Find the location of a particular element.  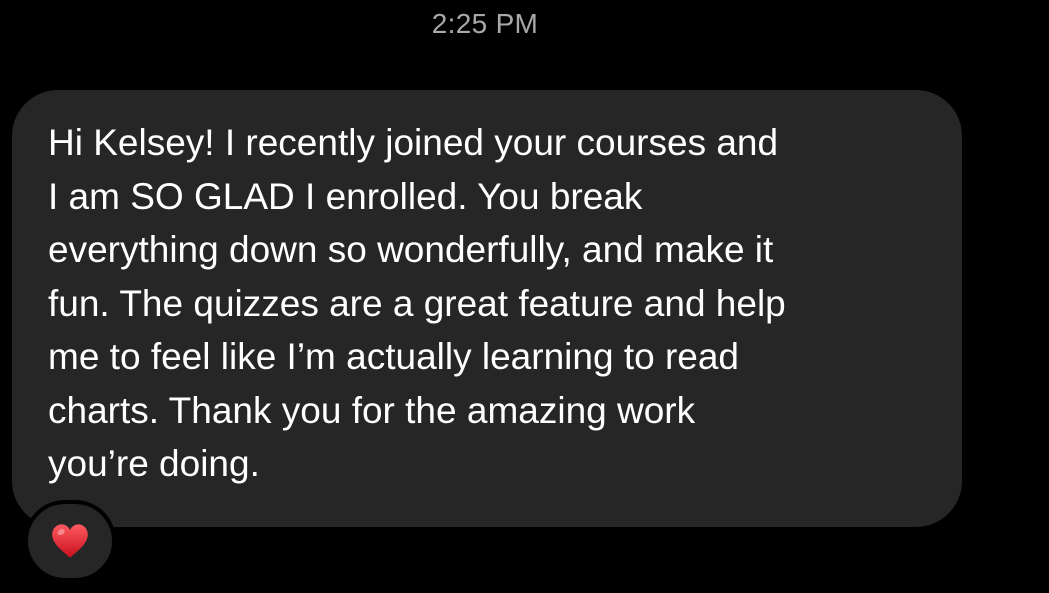

message-line: I am SO GLAD I enrolled. You break is located at coordinates (345, 196).